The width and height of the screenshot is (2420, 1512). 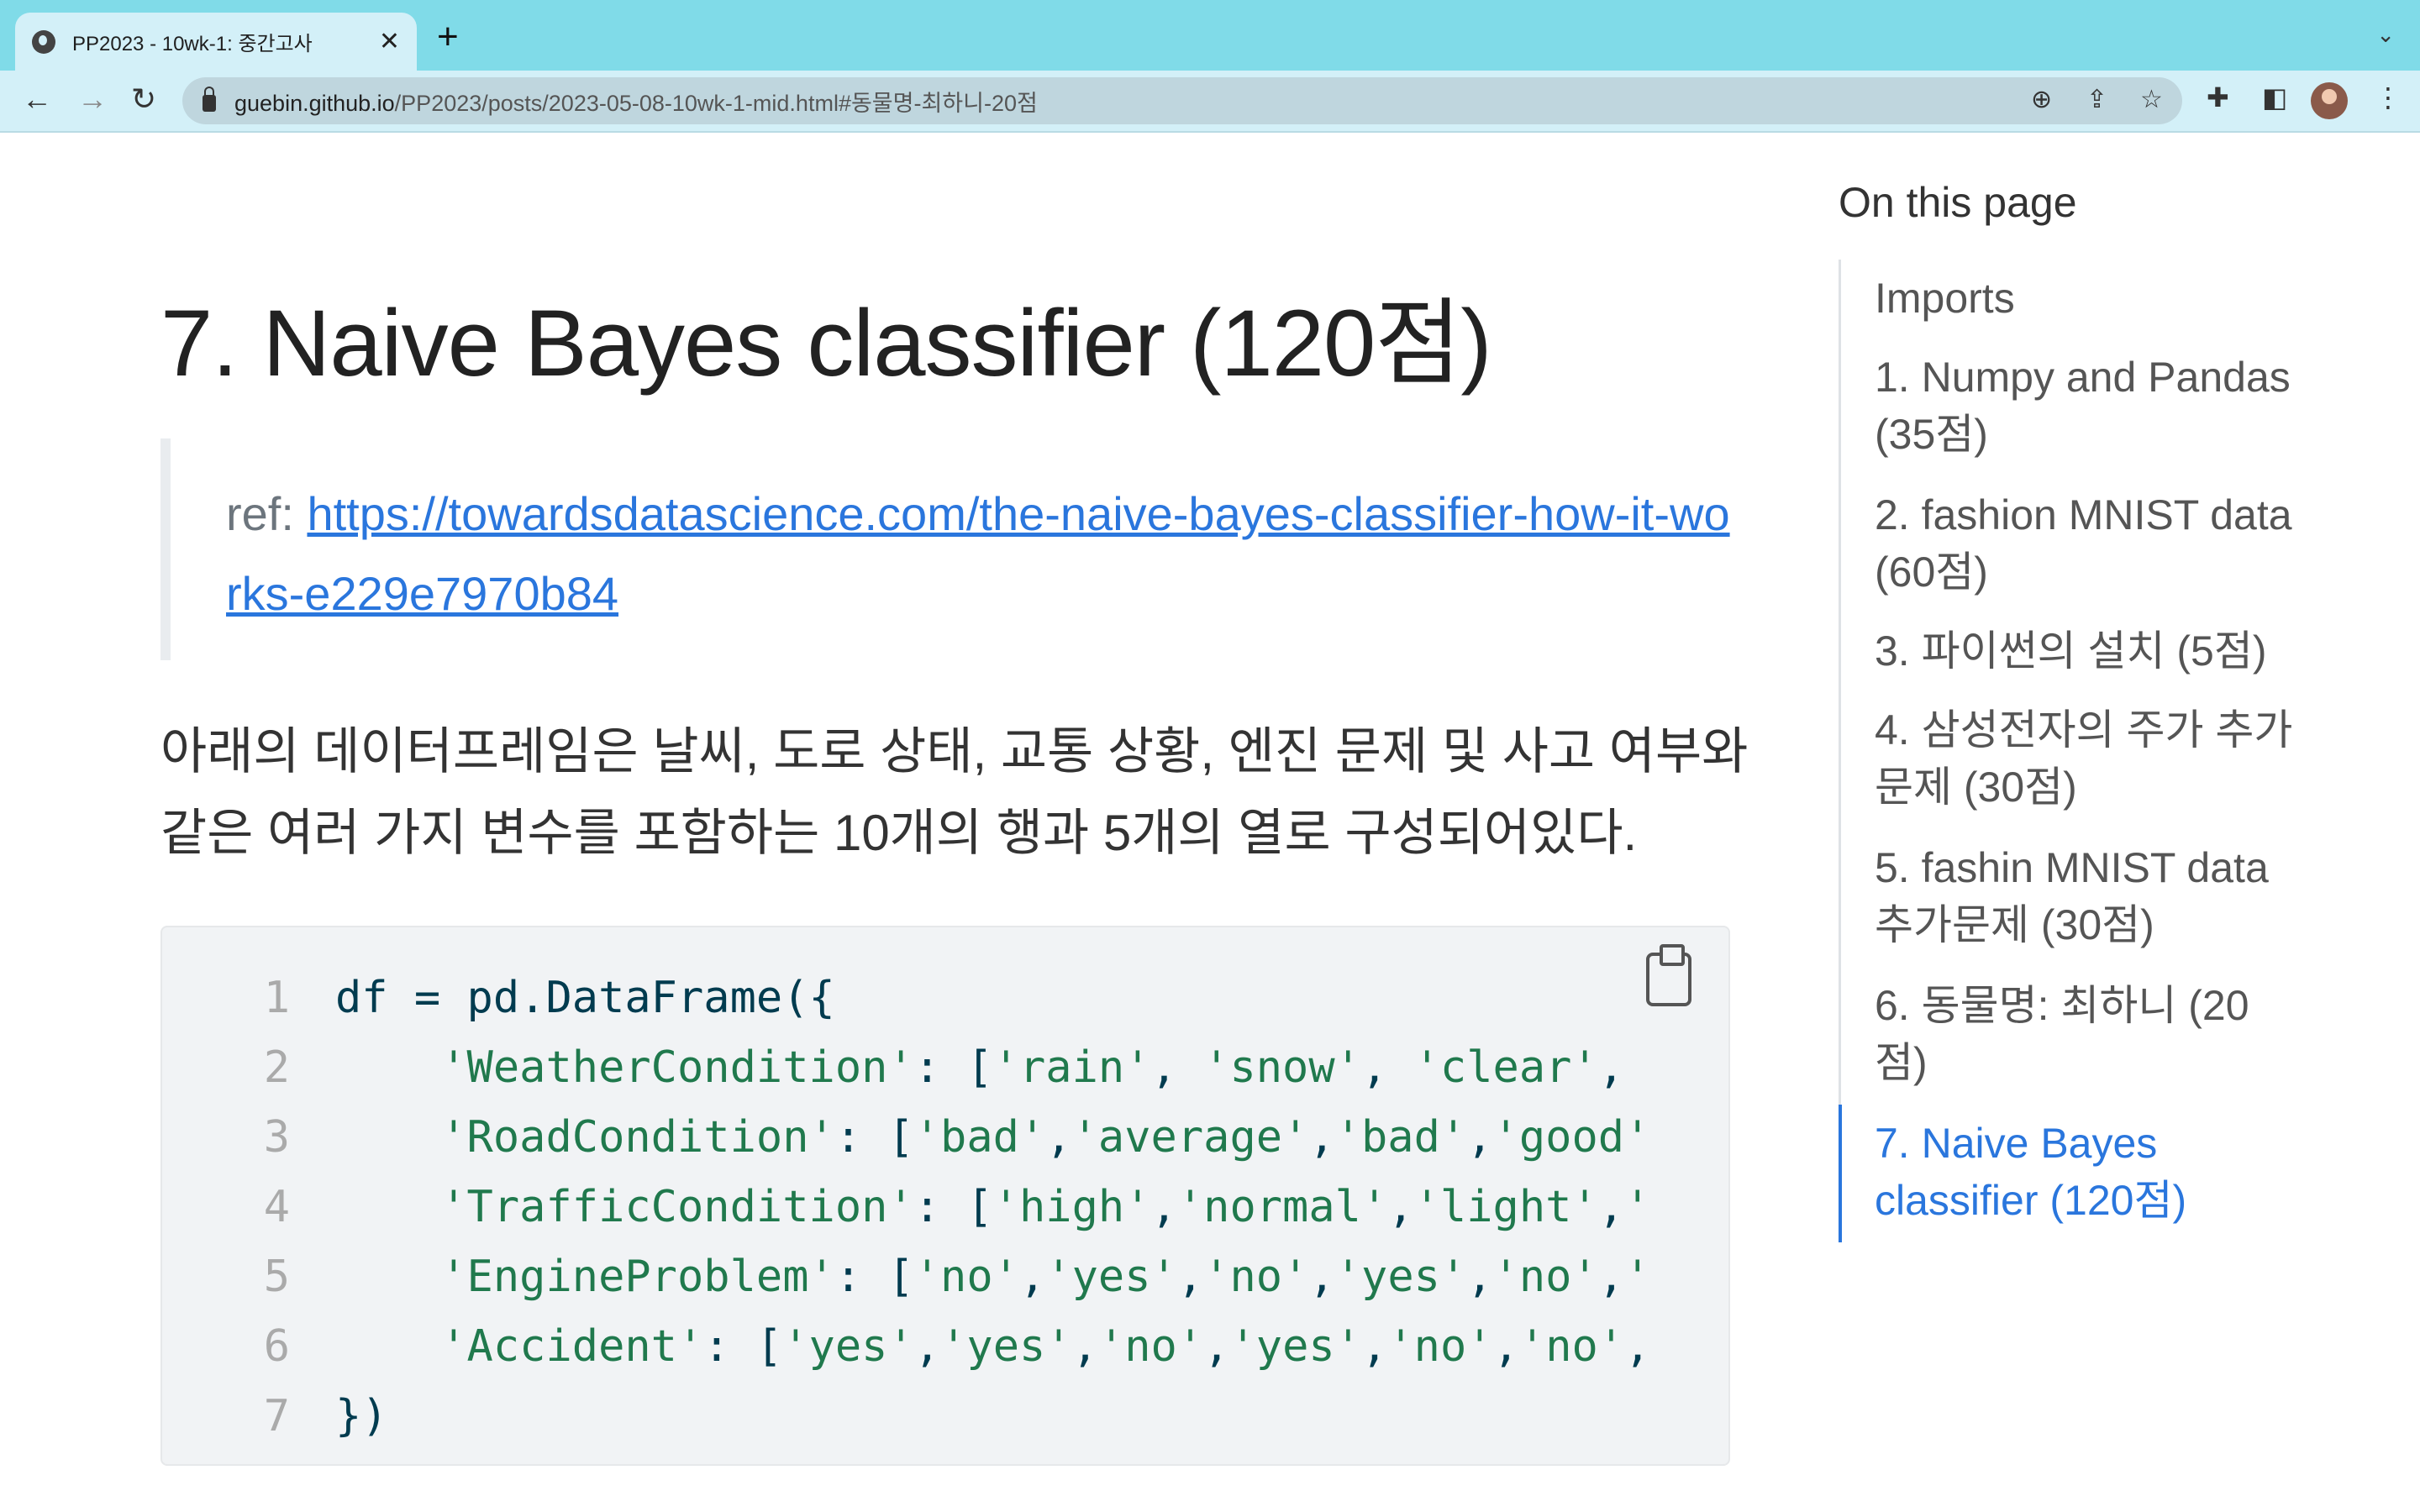 What do you see at coordinates (1841, 1173) in the screenshot?
I see `toc-active-indicator` at bounding box center [1841, 1173].